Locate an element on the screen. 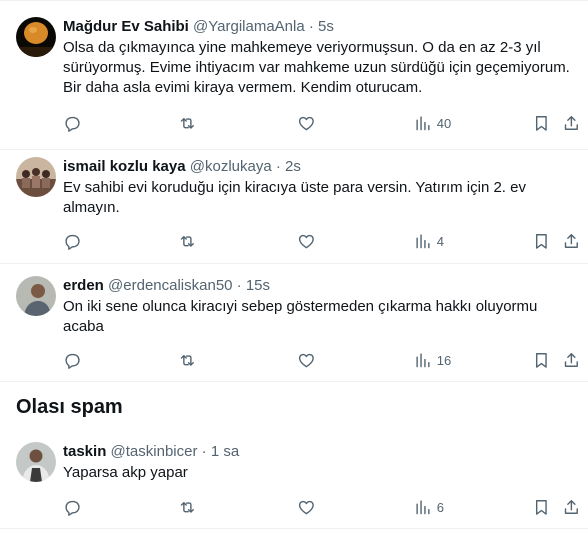 This screenshot has height=534, width=588. views-button: 6 is located at coordinates (429, 507).